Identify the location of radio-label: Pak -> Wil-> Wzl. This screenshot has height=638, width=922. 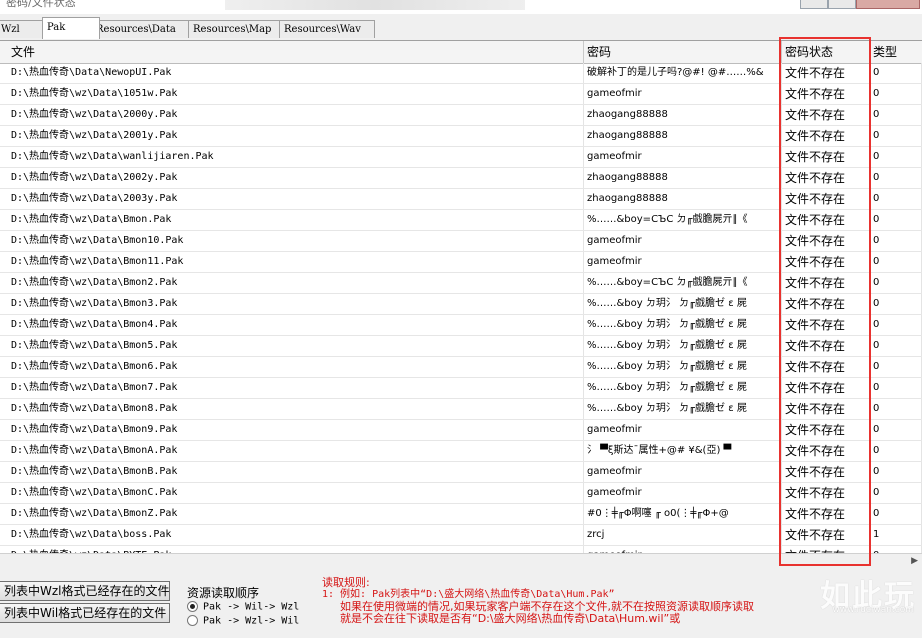
(251, 607).